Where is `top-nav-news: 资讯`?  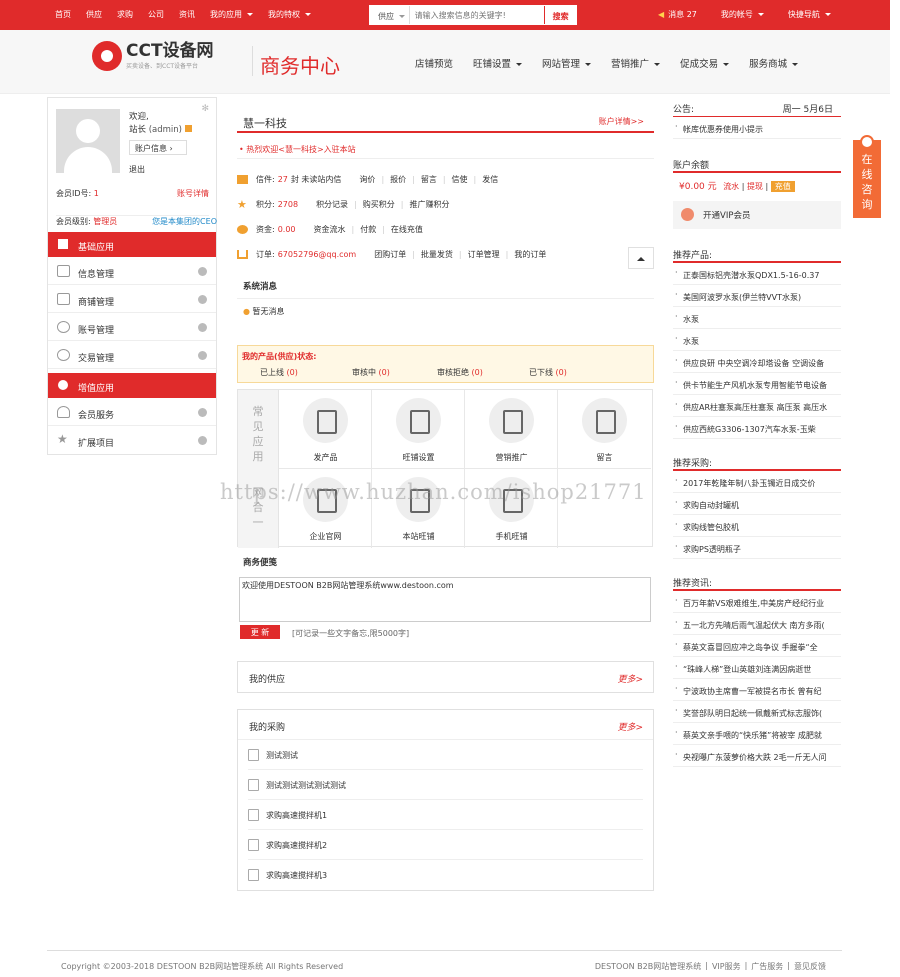 top-nav-news: 资讯 is located at coordinates (187, 14).